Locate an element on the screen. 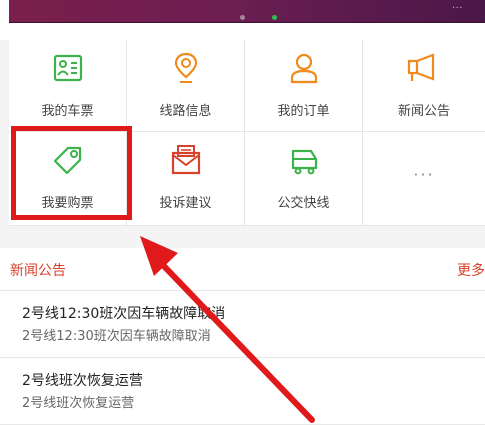  bus-icon is located at coordinates (304, 162).